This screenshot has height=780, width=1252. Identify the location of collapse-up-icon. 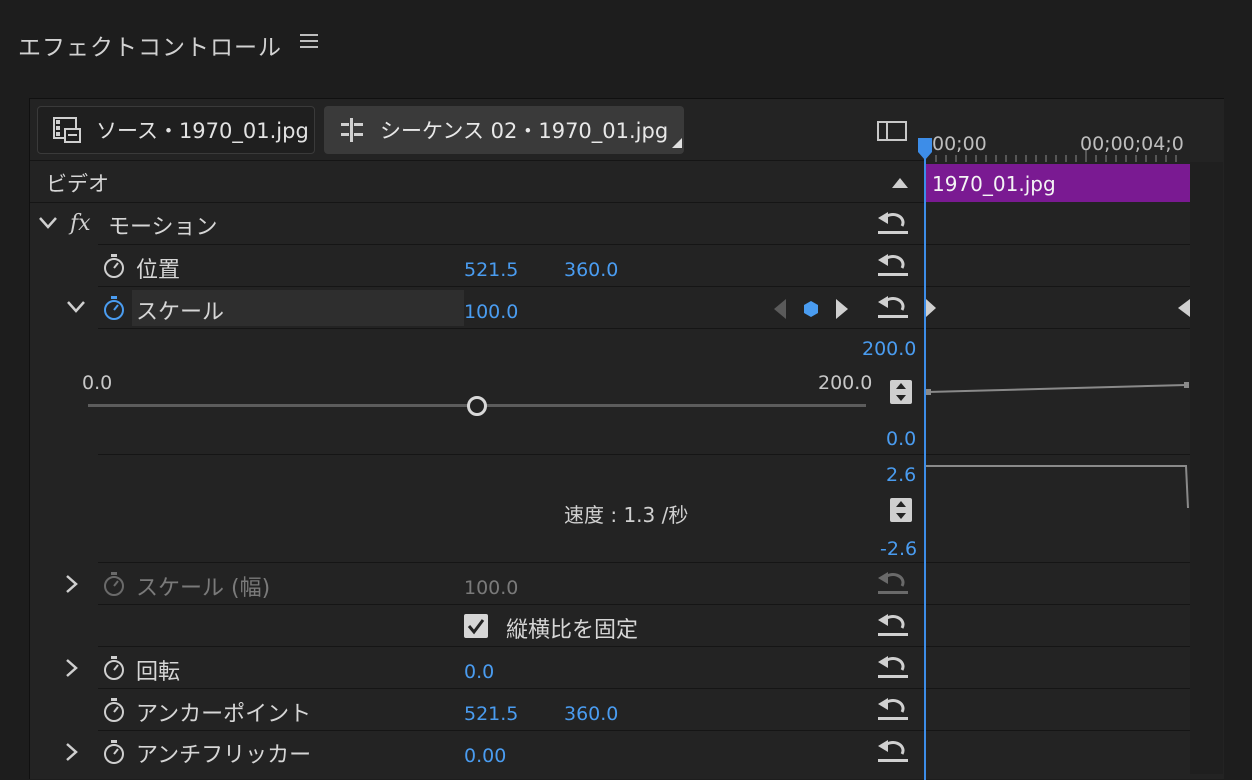
(900, 183).